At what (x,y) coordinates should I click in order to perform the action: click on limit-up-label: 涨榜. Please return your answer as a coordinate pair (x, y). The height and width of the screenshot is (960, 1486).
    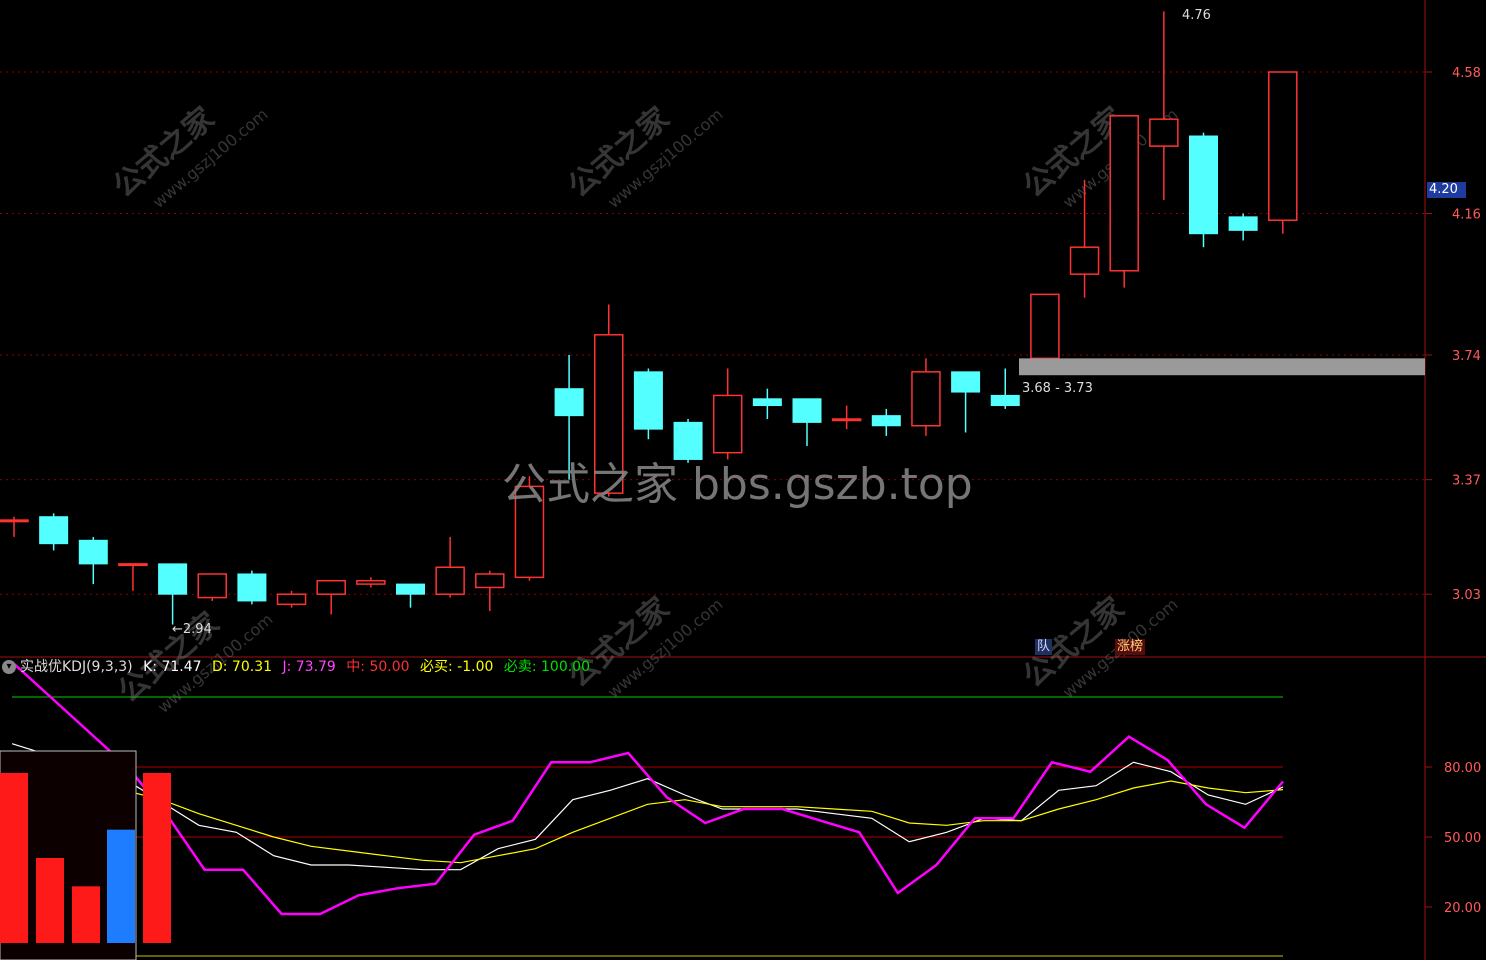
    Looking at the image, I should click on (1130, 646).